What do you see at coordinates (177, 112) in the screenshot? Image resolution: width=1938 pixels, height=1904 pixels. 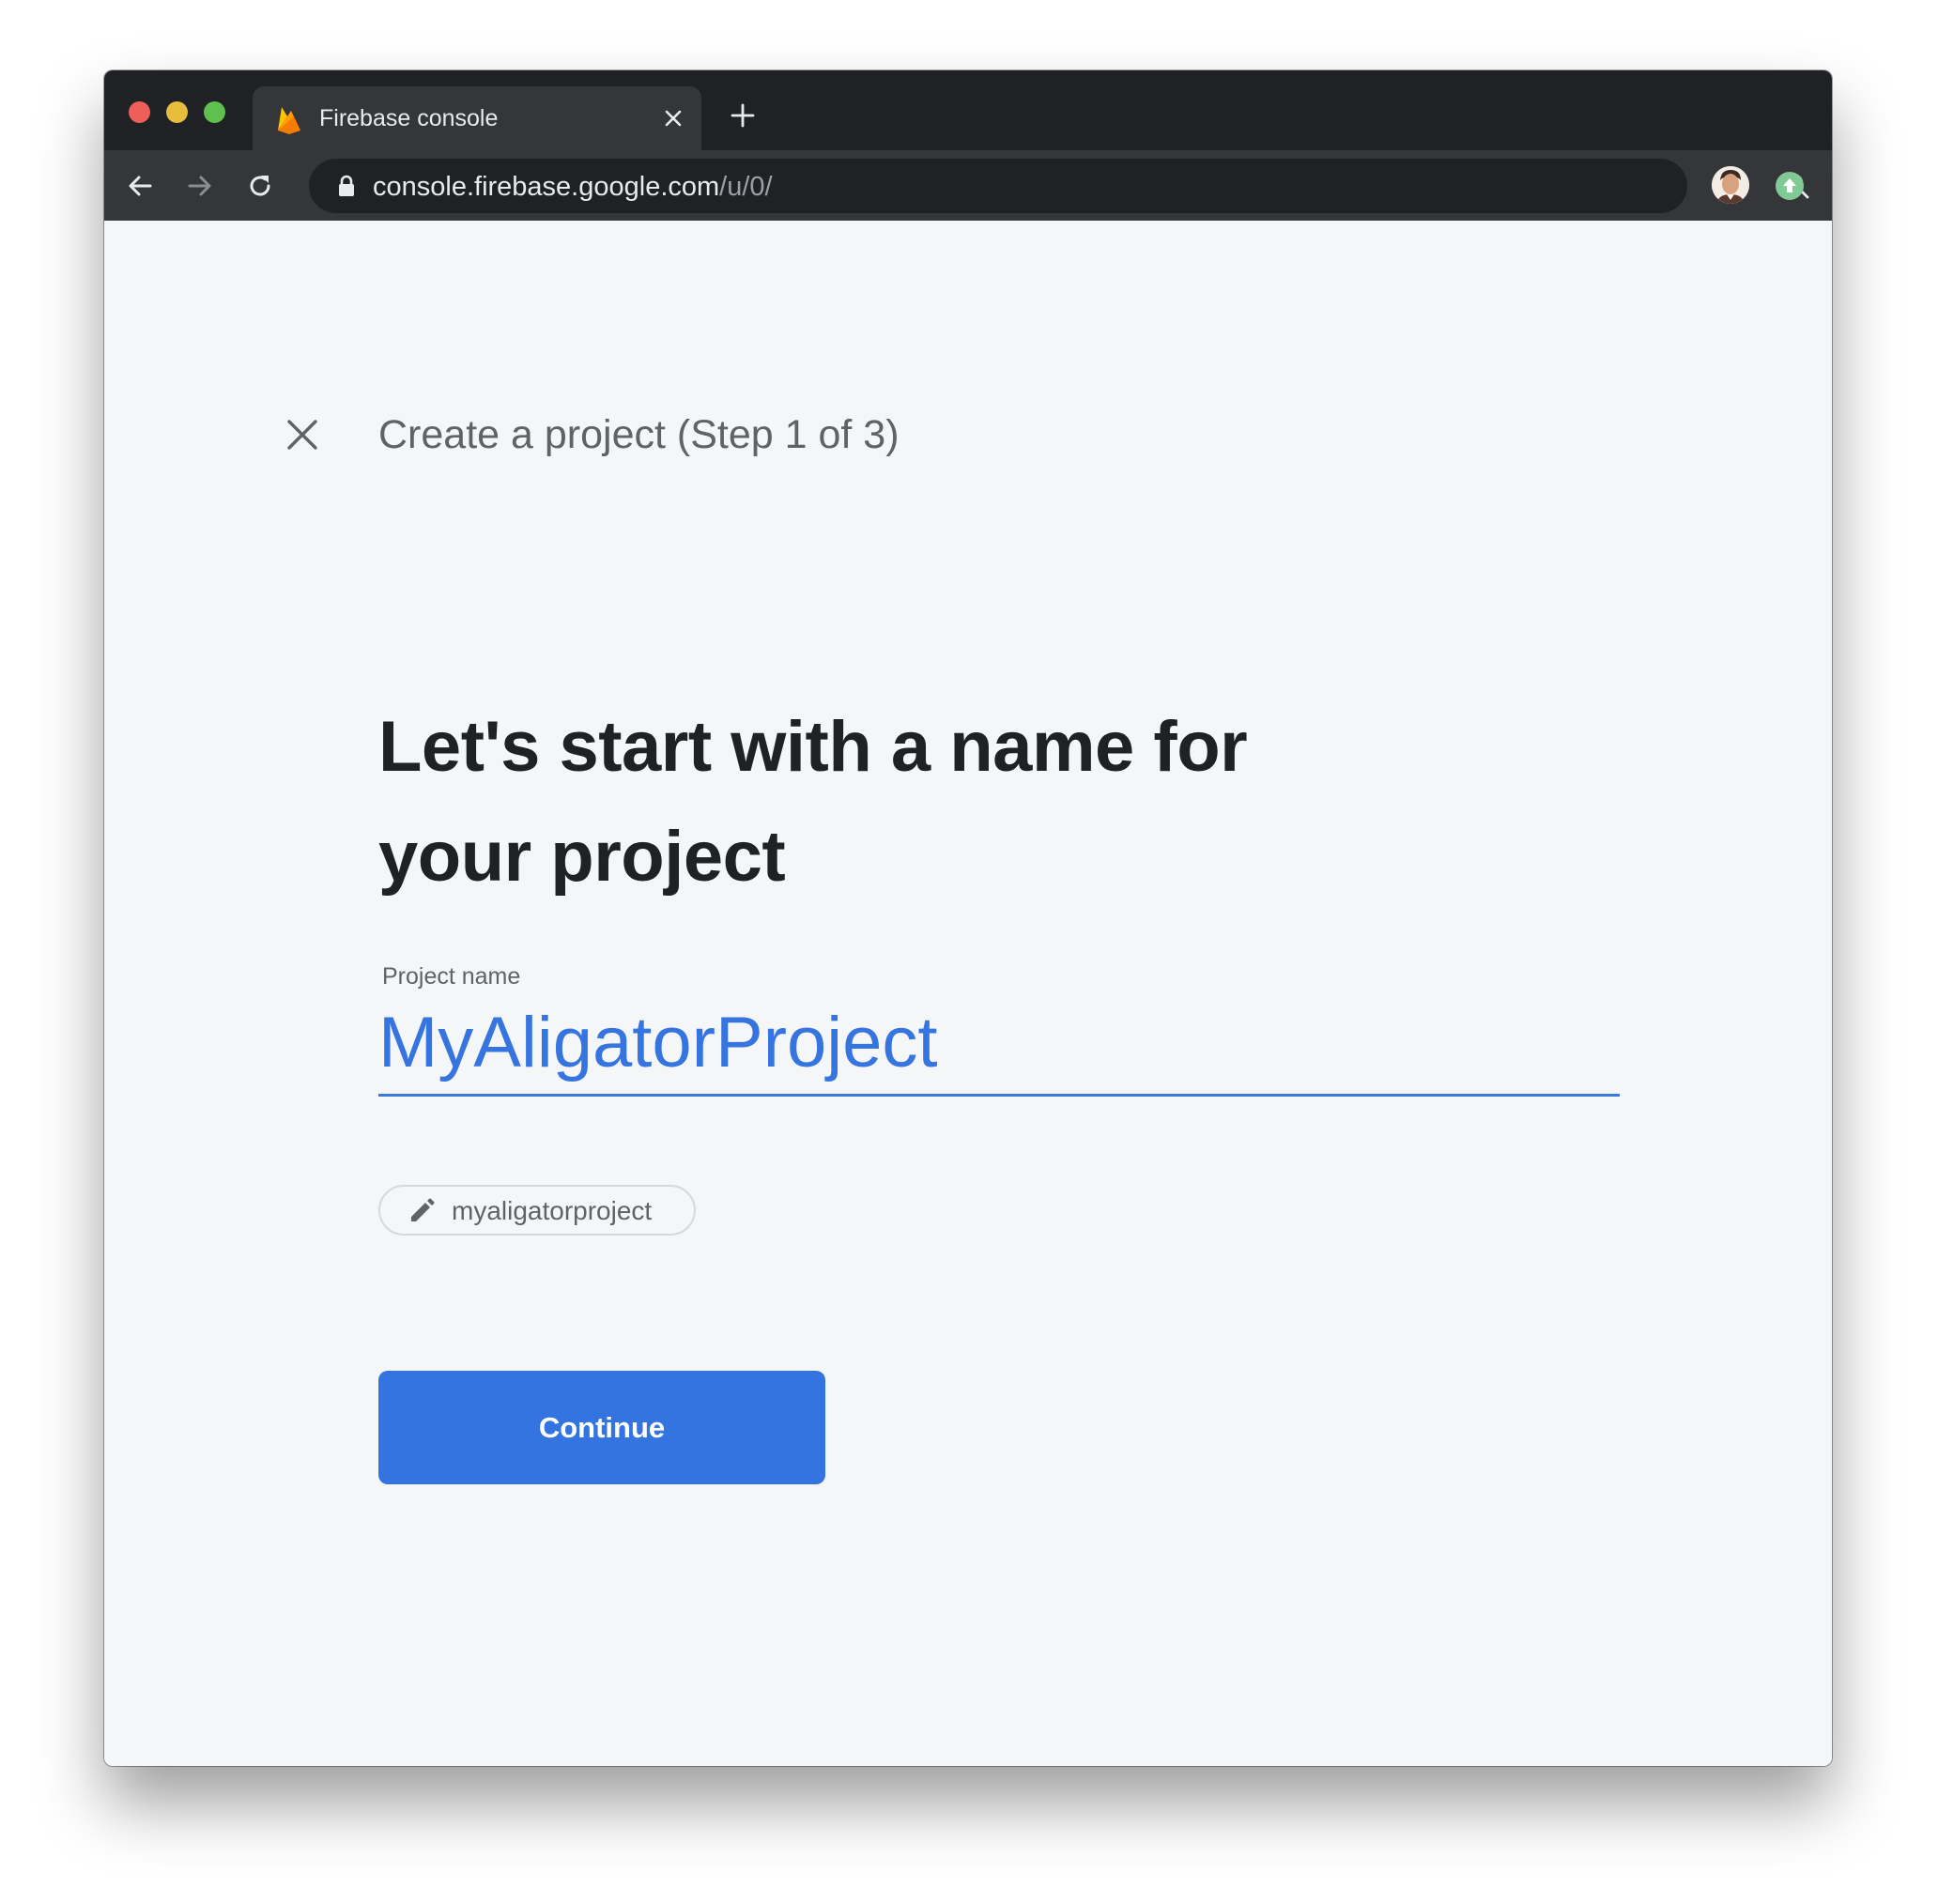 I see `window-minimize-button` at bounding box center [177, 112].